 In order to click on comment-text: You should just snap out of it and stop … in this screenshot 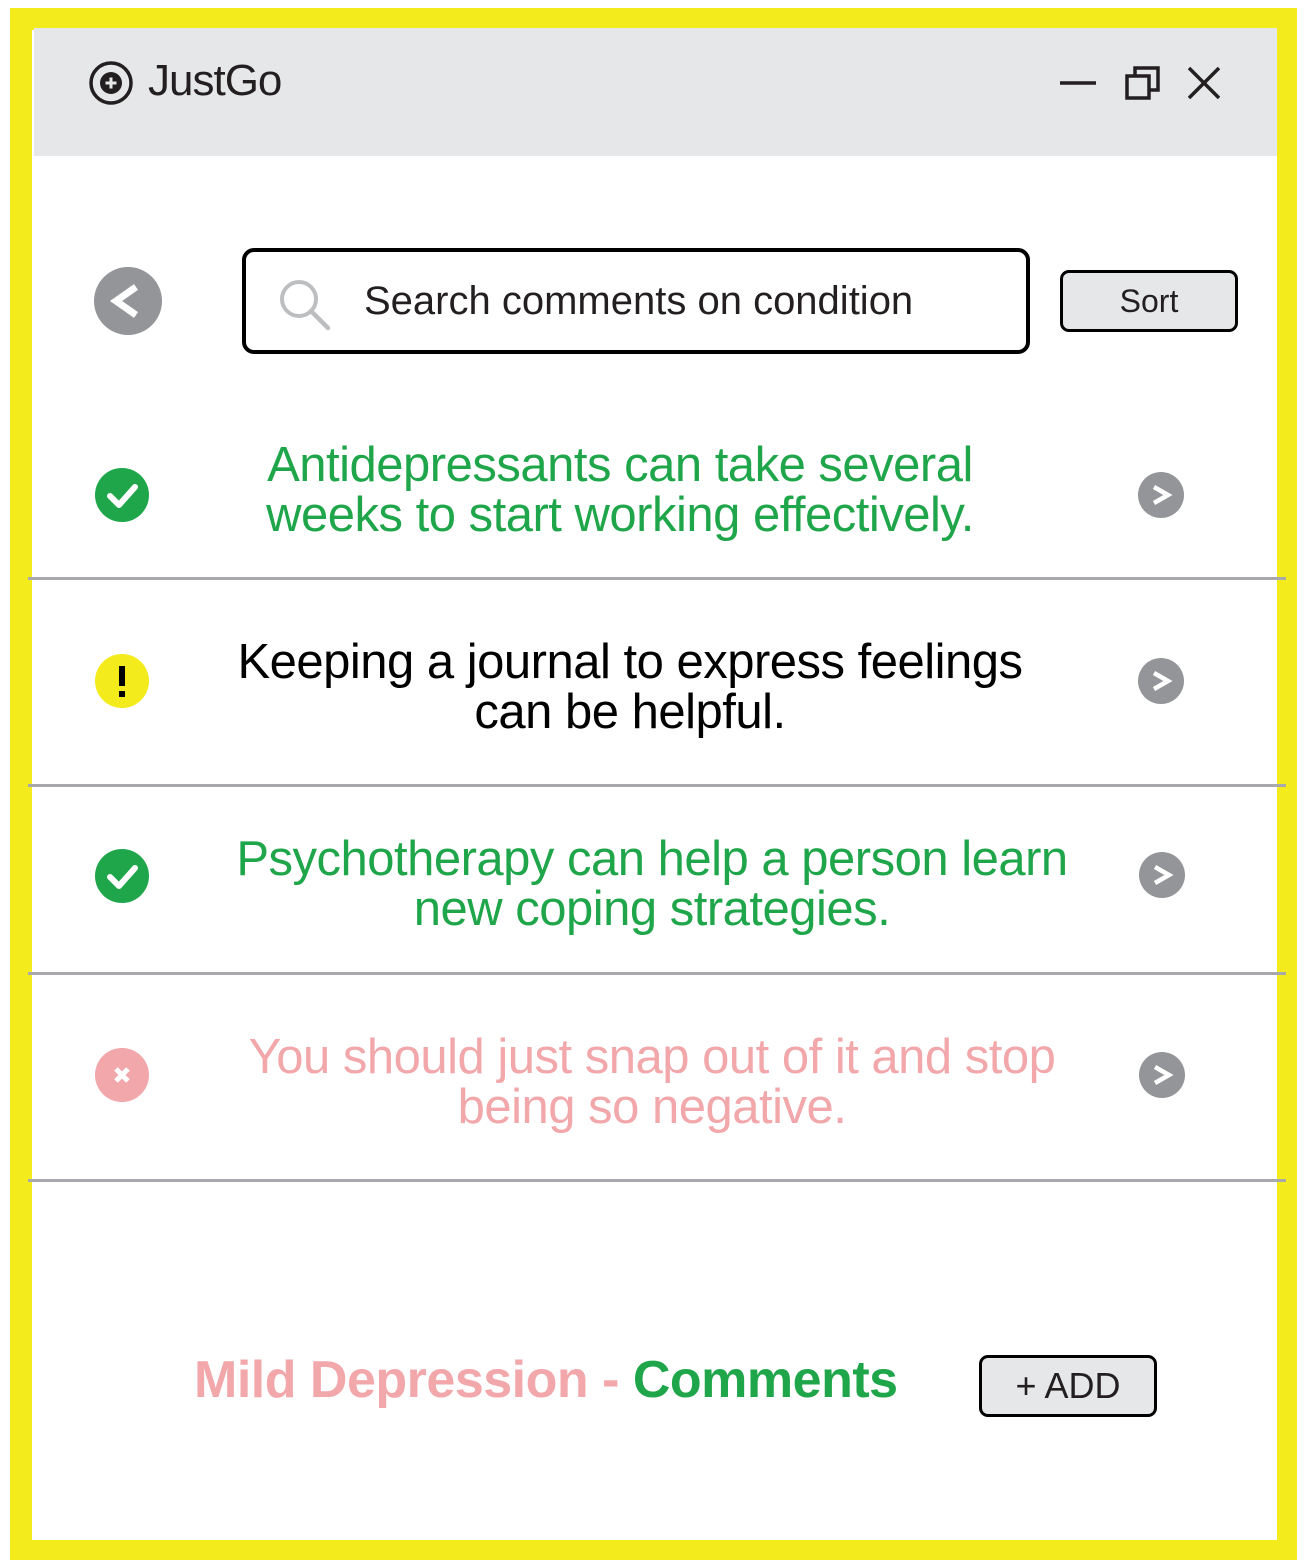, I will do `click(652, 1082)`.